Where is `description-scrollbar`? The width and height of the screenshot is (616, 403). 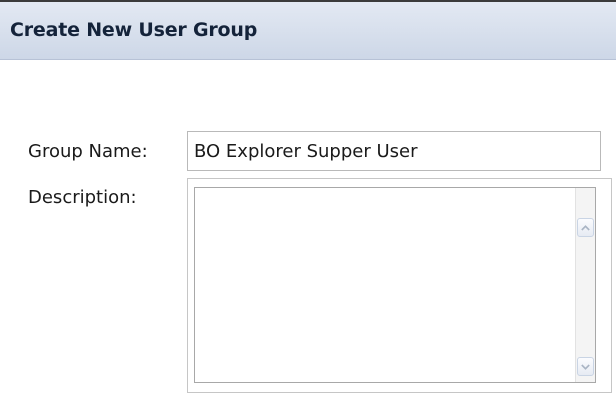 description-scrollbar is located at coordinates (585, 285).